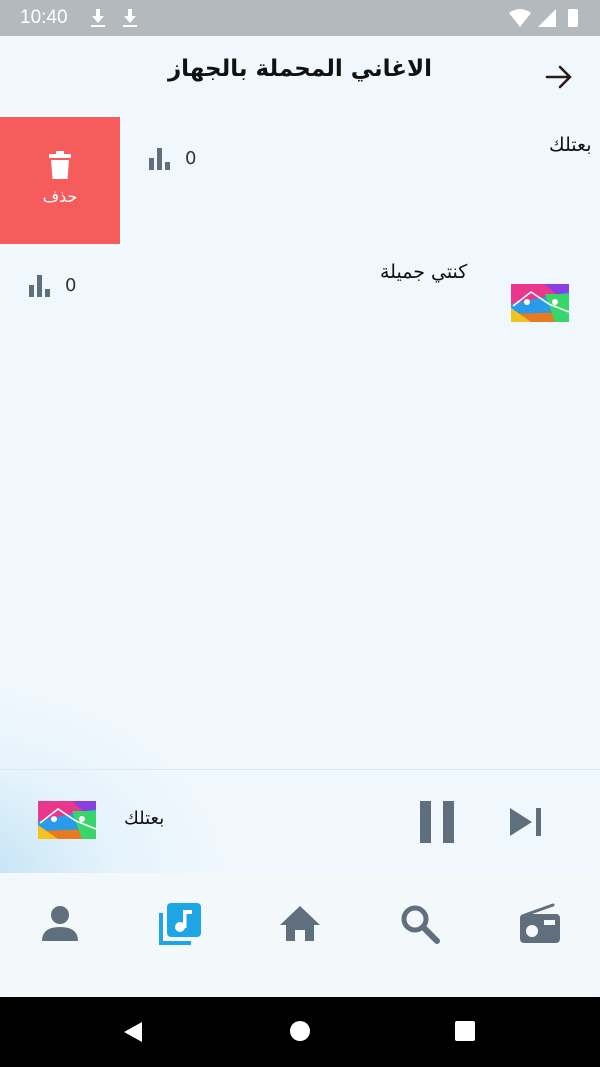  Describe the element at coordinates (144, 818) in the screenshot. I see `now-playing-title: بعتلك` at that location.